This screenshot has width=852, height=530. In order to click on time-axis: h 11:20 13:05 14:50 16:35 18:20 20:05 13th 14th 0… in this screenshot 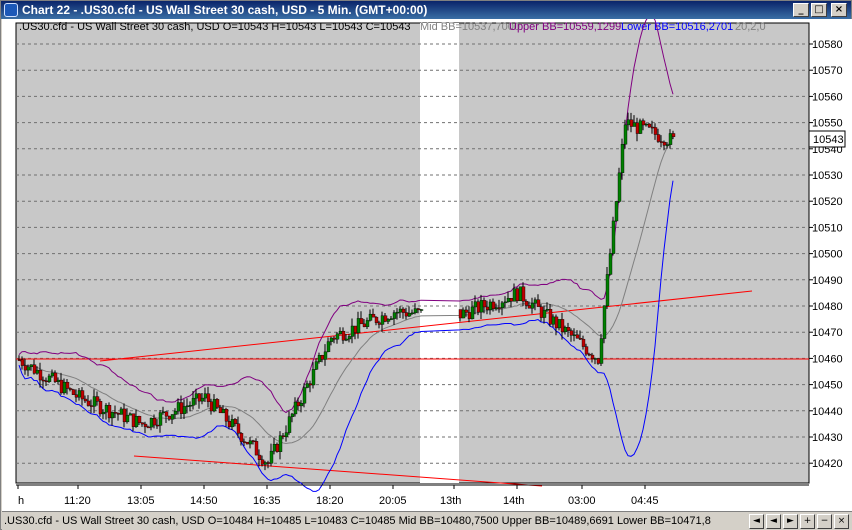, I will do `click(338, 496)`.